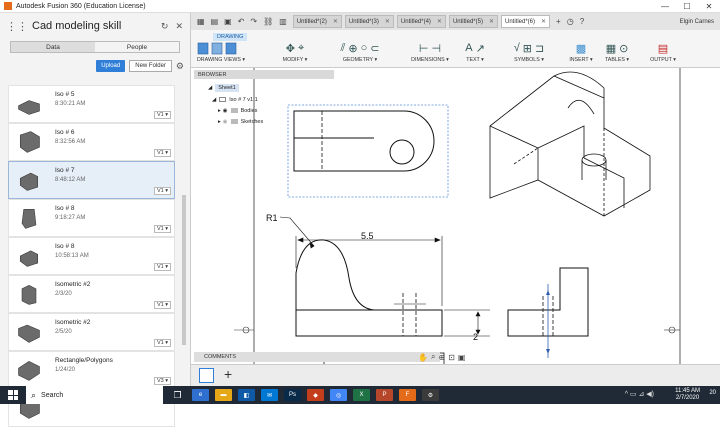 This screenshot has height=427, width=720. I want to click on group-text: A ↗ TEXT ▾, so click(475, 54).